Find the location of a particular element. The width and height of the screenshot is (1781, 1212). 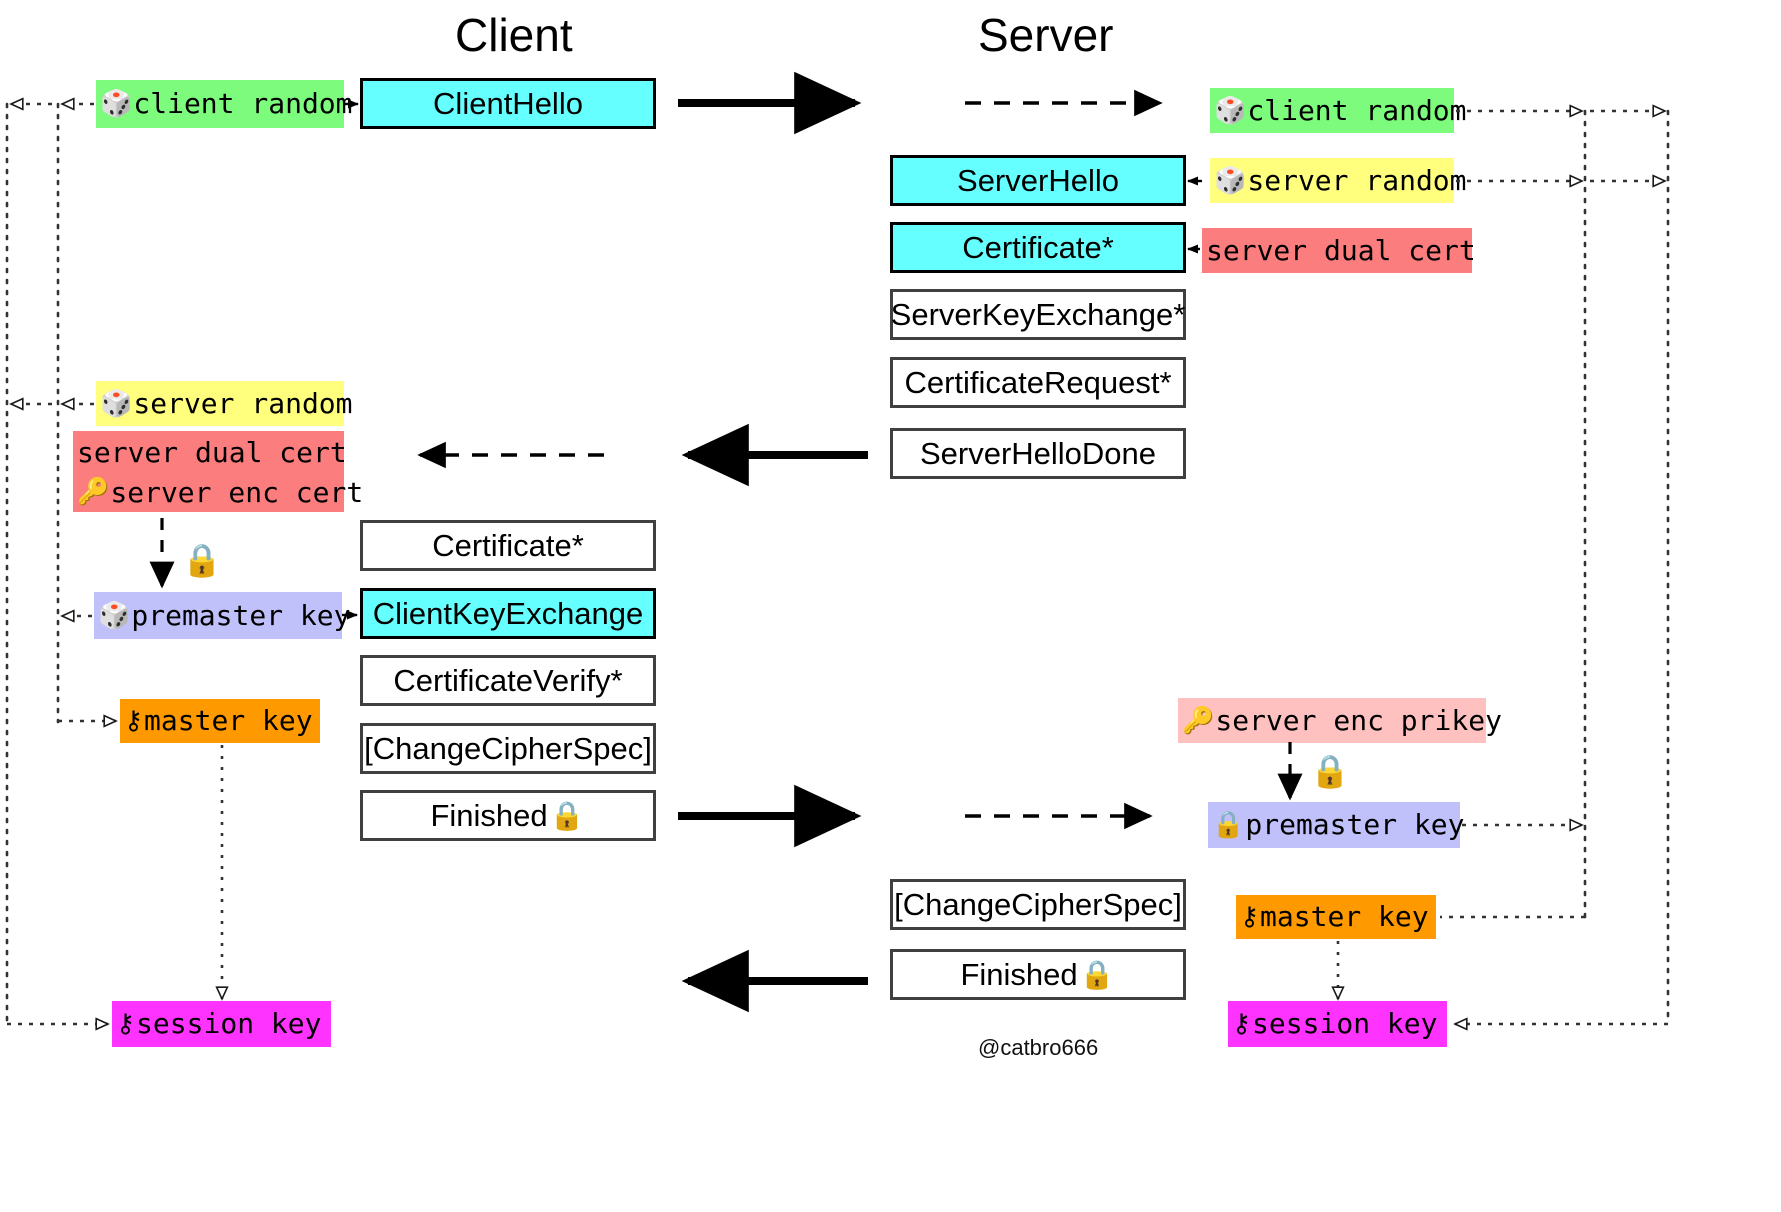

server-chip-premaster-key: 🔒 premaster key is located at coordinates (1336, 825).